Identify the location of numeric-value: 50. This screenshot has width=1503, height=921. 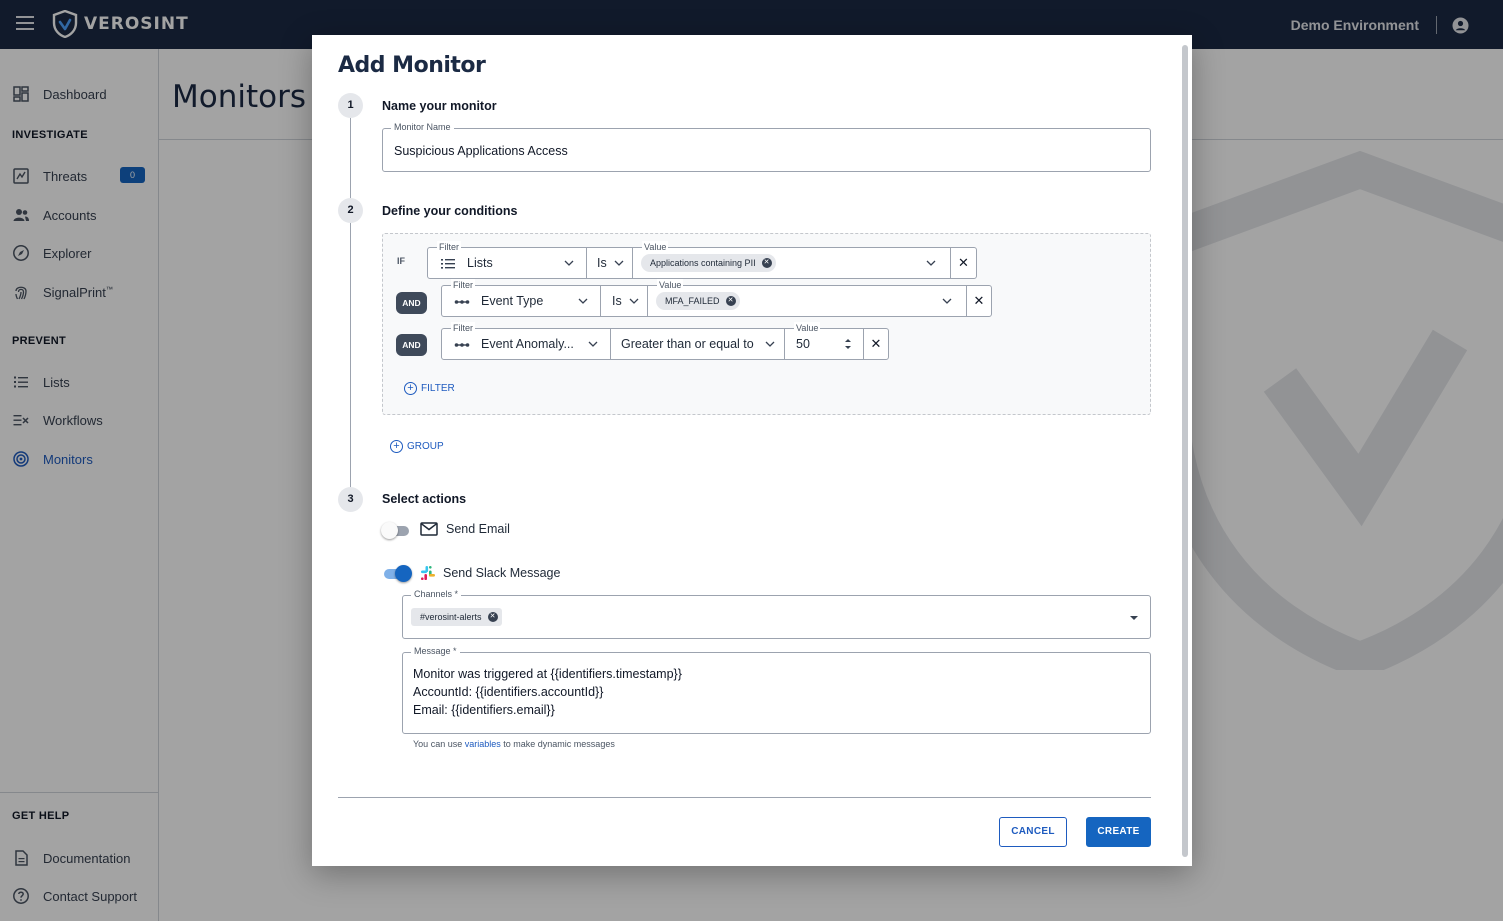
(803, 344).